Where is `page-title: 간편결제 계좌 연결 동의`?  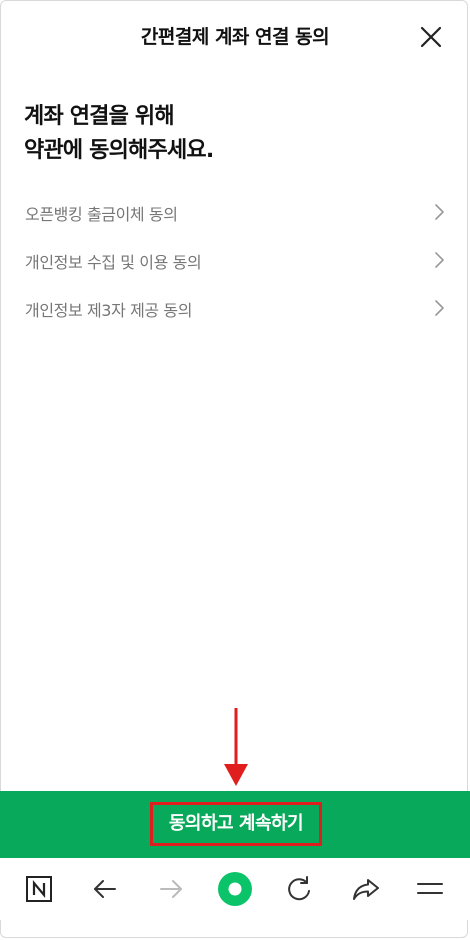
page-title: 간편결제 계좌 연결 동의 is located at coordinates (235, 37).